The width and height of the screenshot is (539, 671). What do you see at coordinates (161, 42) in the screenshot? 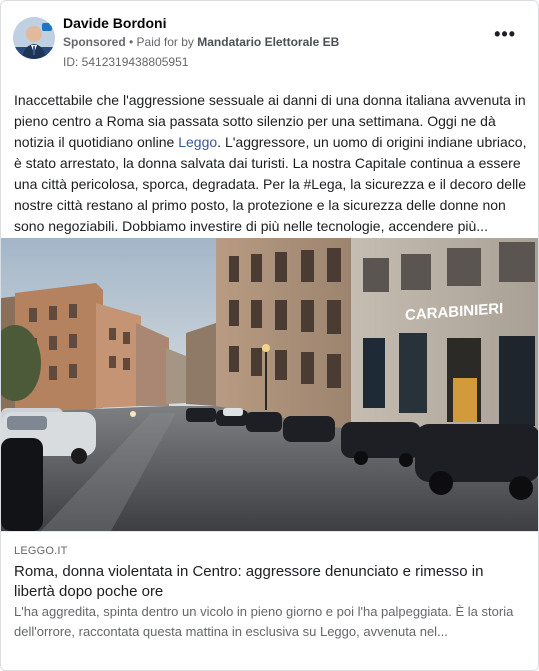
I see `paid-for-prefix: • Paid for by` at bounding box center [161, 42].